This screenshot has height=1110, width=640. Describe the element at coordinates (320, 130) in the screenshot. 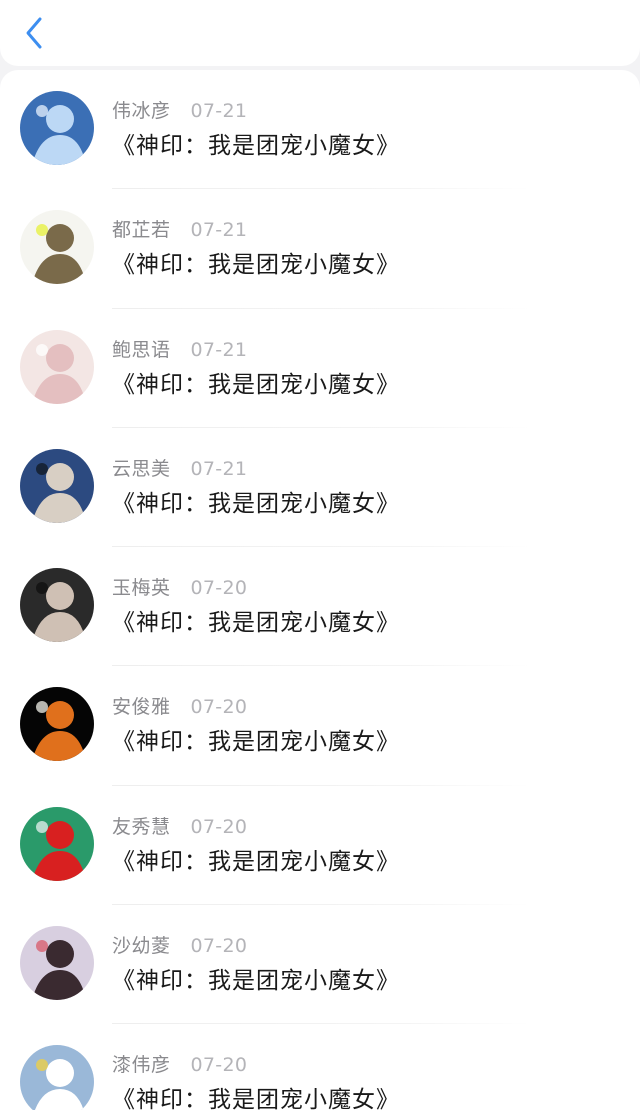

I see `list-item: 伟冰彦 07-21 《神印：我是团宠小魔女》` at that location.